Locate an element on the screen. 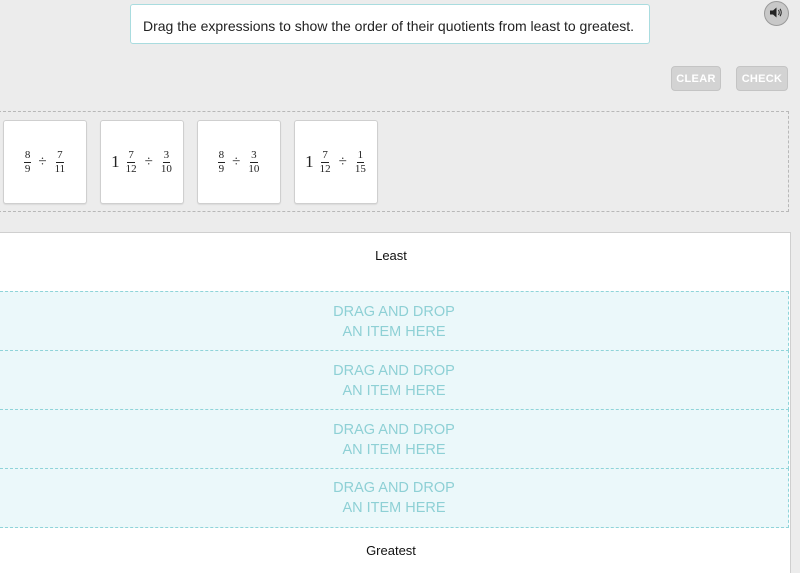 This screenshot has width=800, height=573. expression-tile: 8 9 ÷ 7 11 is located at coordinates (45, 162).